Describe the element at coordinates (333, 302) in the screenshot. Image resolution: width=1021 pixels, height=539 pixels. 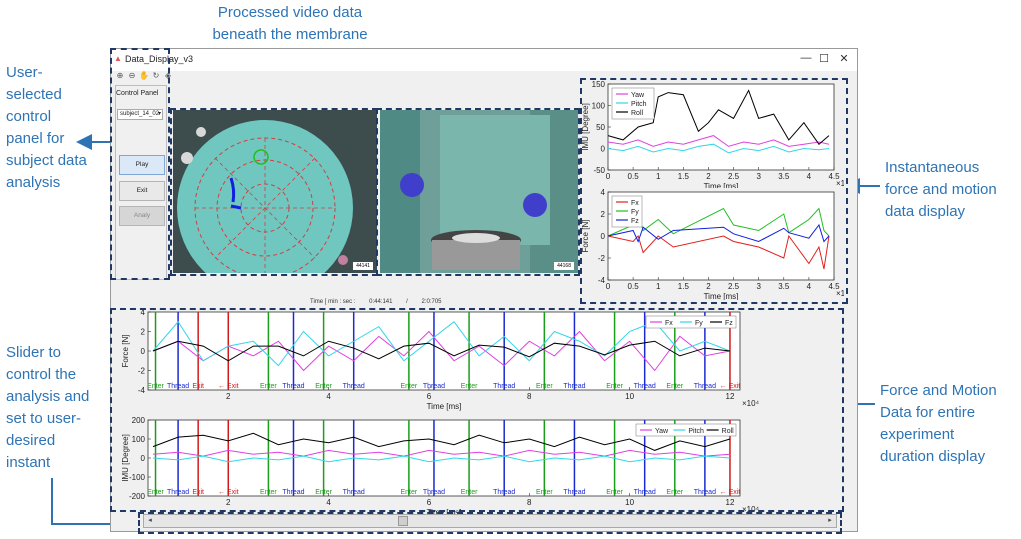
I see `time-label: Time [ min : sec :` at that location.